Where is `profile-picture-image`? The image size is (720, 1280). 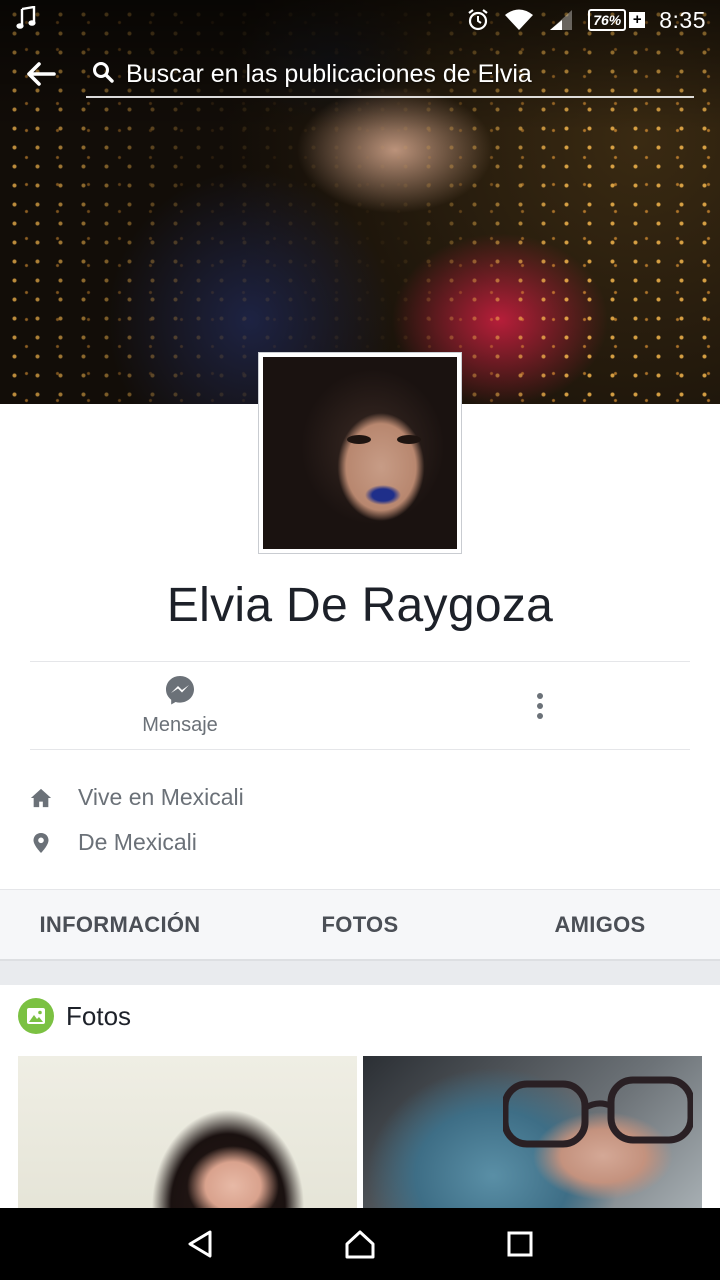
profile-picture-image is located at coordinates (360, 453).